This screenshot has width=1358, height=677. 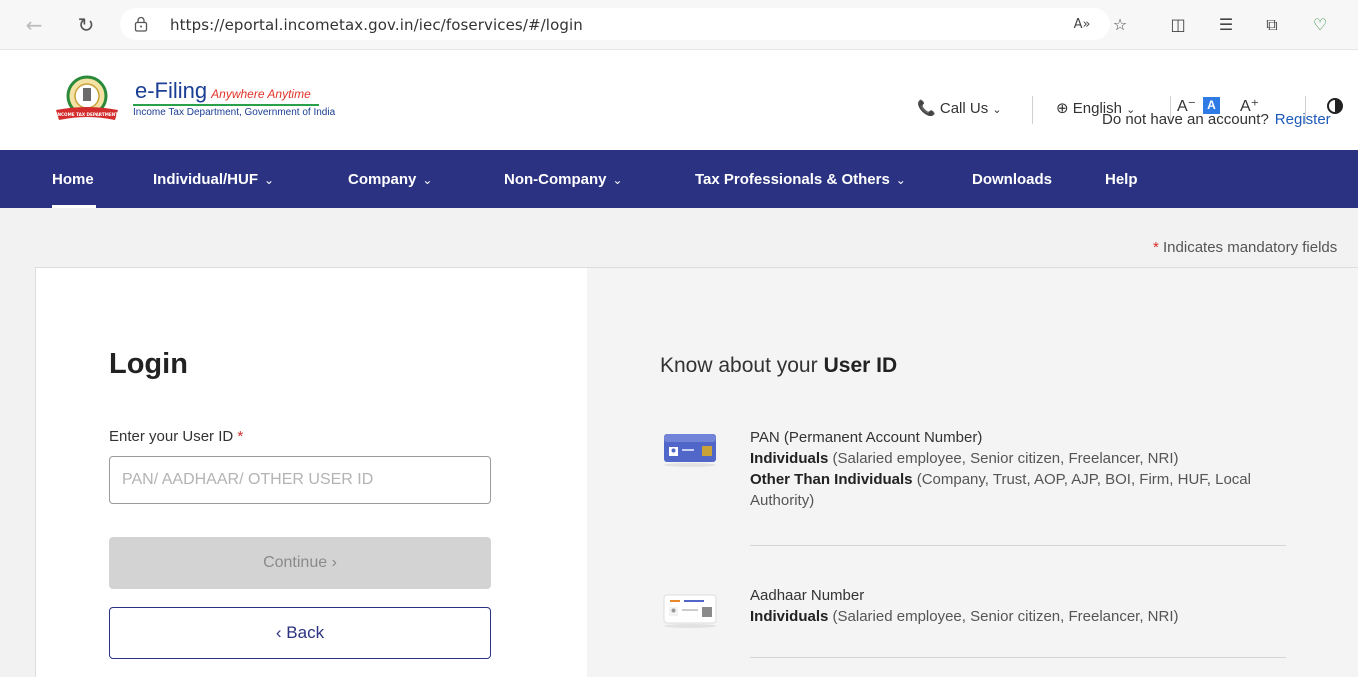 I want to click on user-id-input, so click(x=300, y=480).